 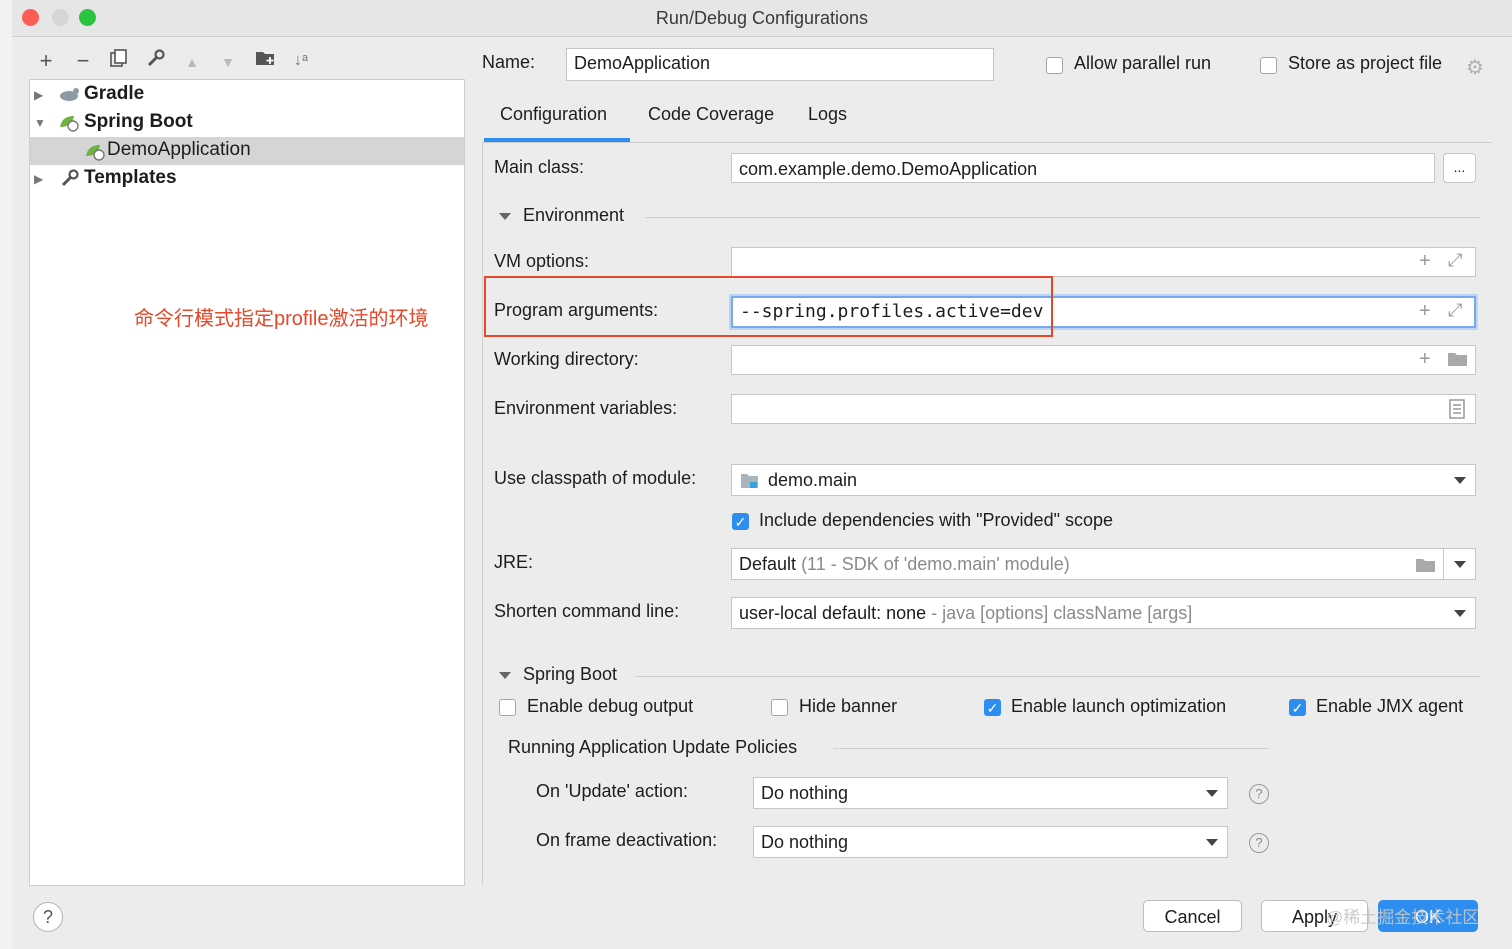 I want to click on hide-banner-label: Hide banner, so click(x=848, y=706).